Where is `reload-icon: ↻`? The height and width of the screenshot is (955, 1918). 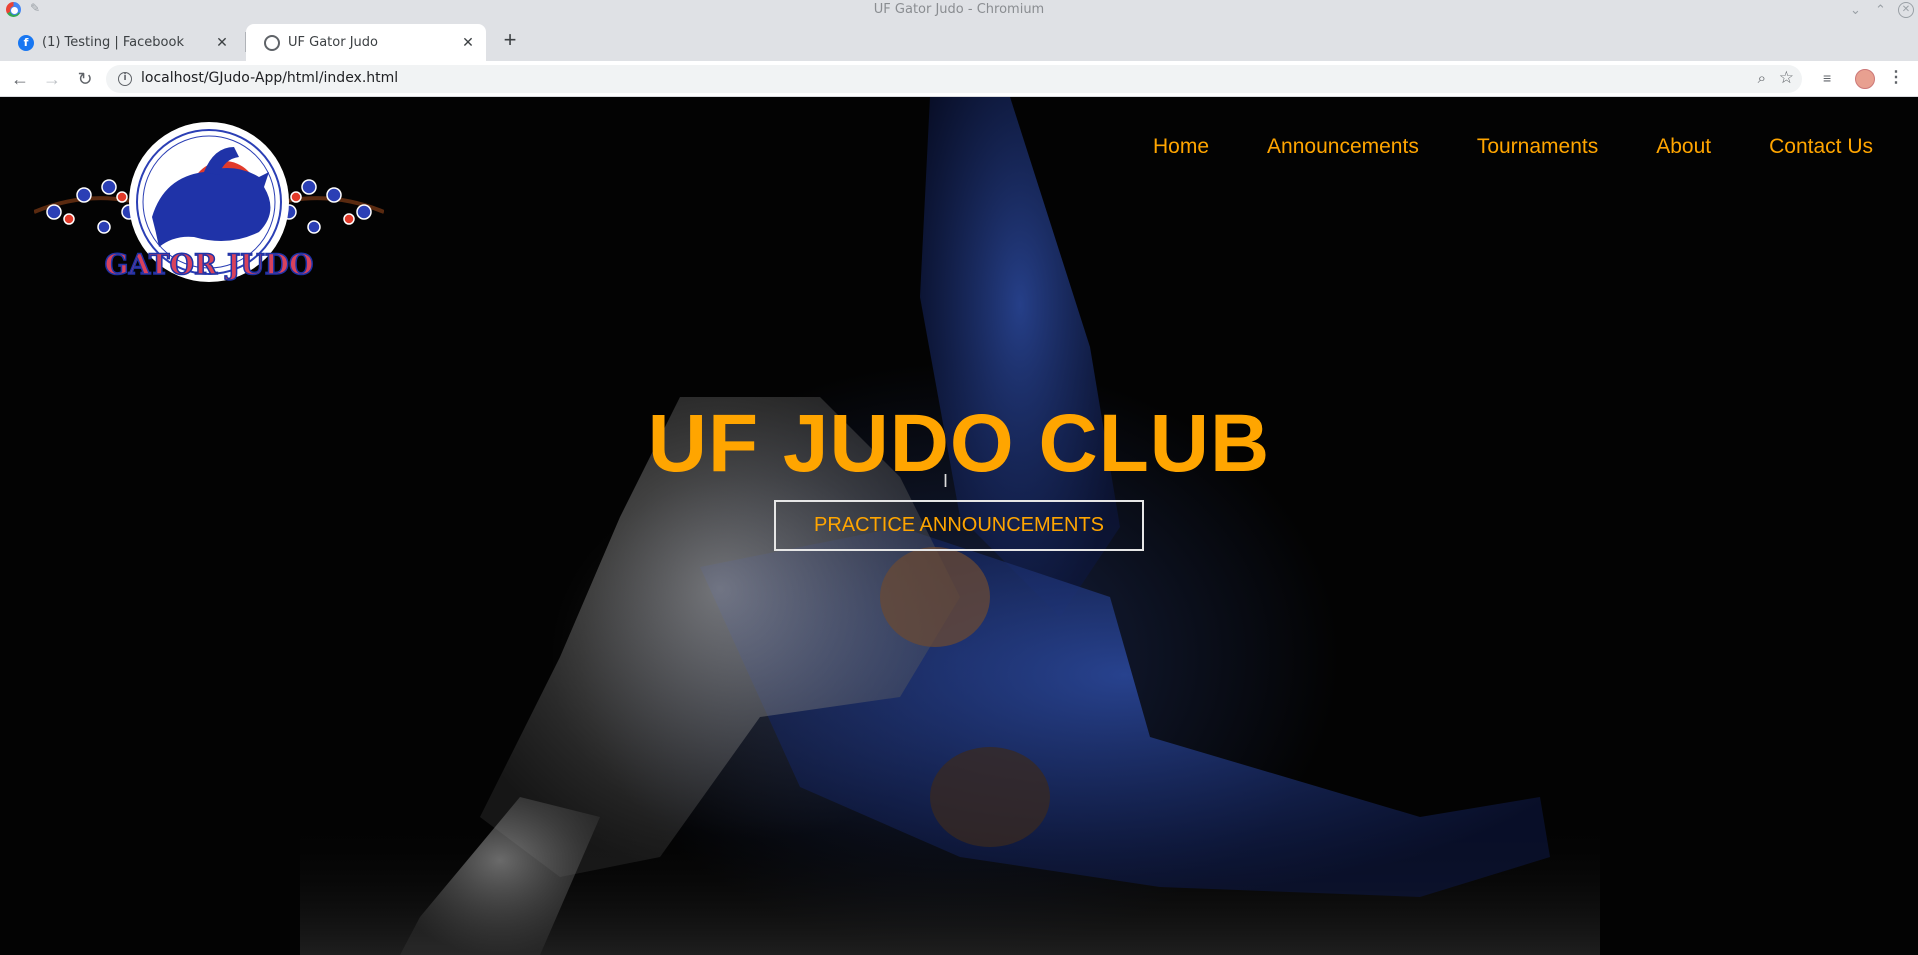 reload-icon: ↻ is located at coordinates (85, 79).